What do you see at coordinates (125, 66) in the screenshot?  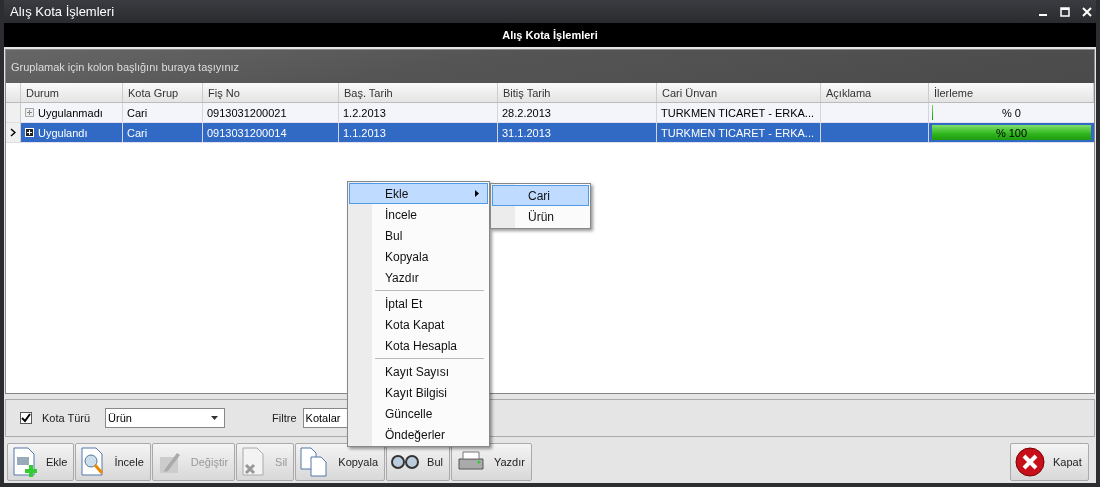 I see `group-hint: Gruplamak için kolon başlığını buraya taşıyınız` at bounding box center [125, 66].